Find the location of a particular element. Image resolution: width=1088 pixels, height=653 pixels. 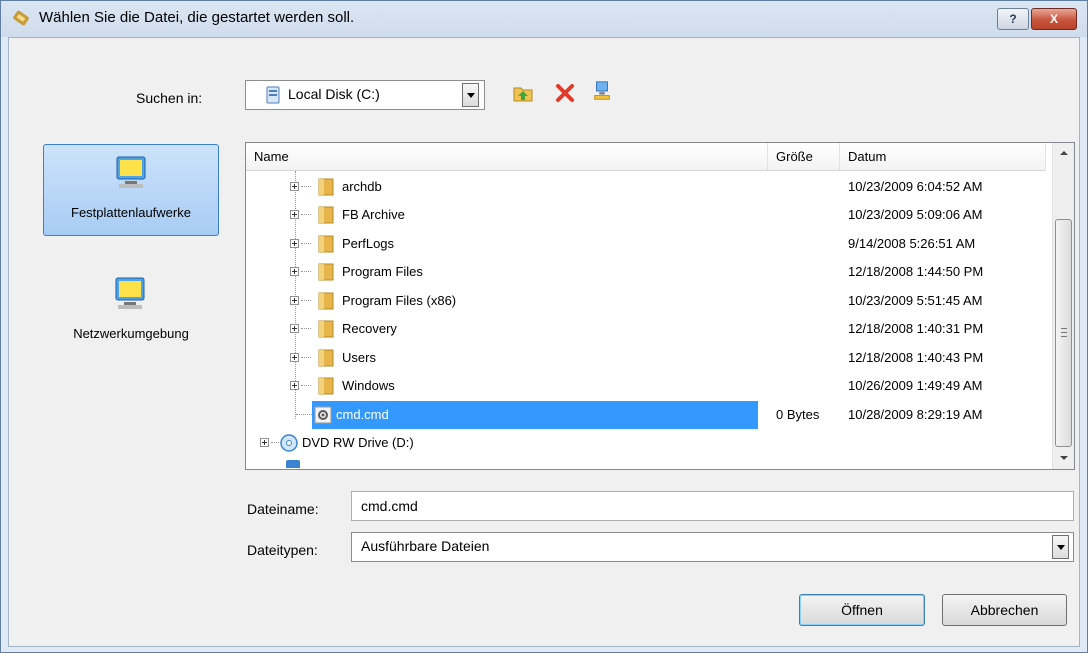

item-date: 10/28/2009 8:29:19 AM is located at coordinates (915, 414).